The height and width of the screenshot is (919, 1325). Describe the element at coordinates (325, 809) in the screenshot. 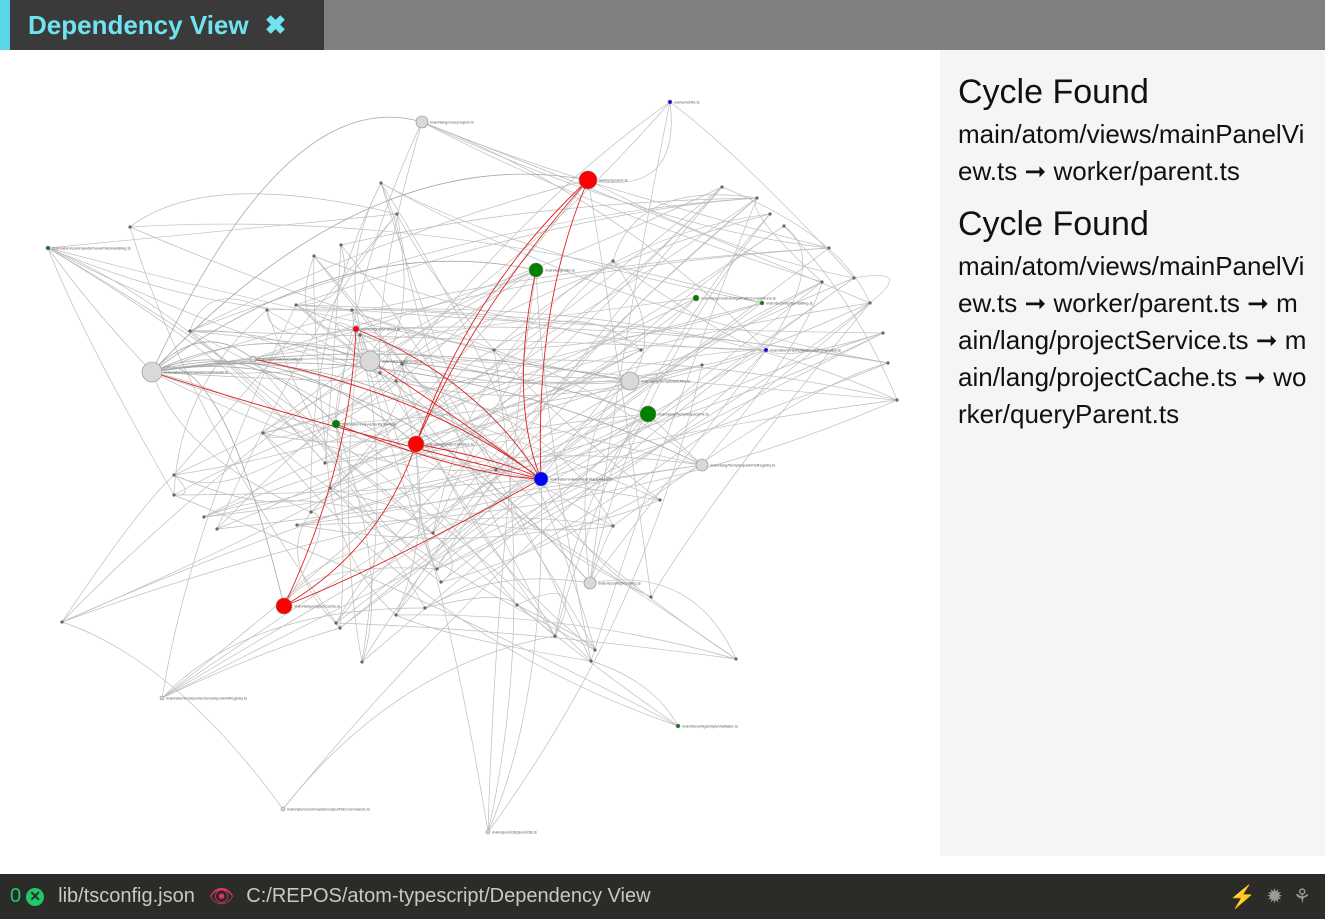

I see `graph-node: main/atom/commands/outputFileCommands.ts` at that location.